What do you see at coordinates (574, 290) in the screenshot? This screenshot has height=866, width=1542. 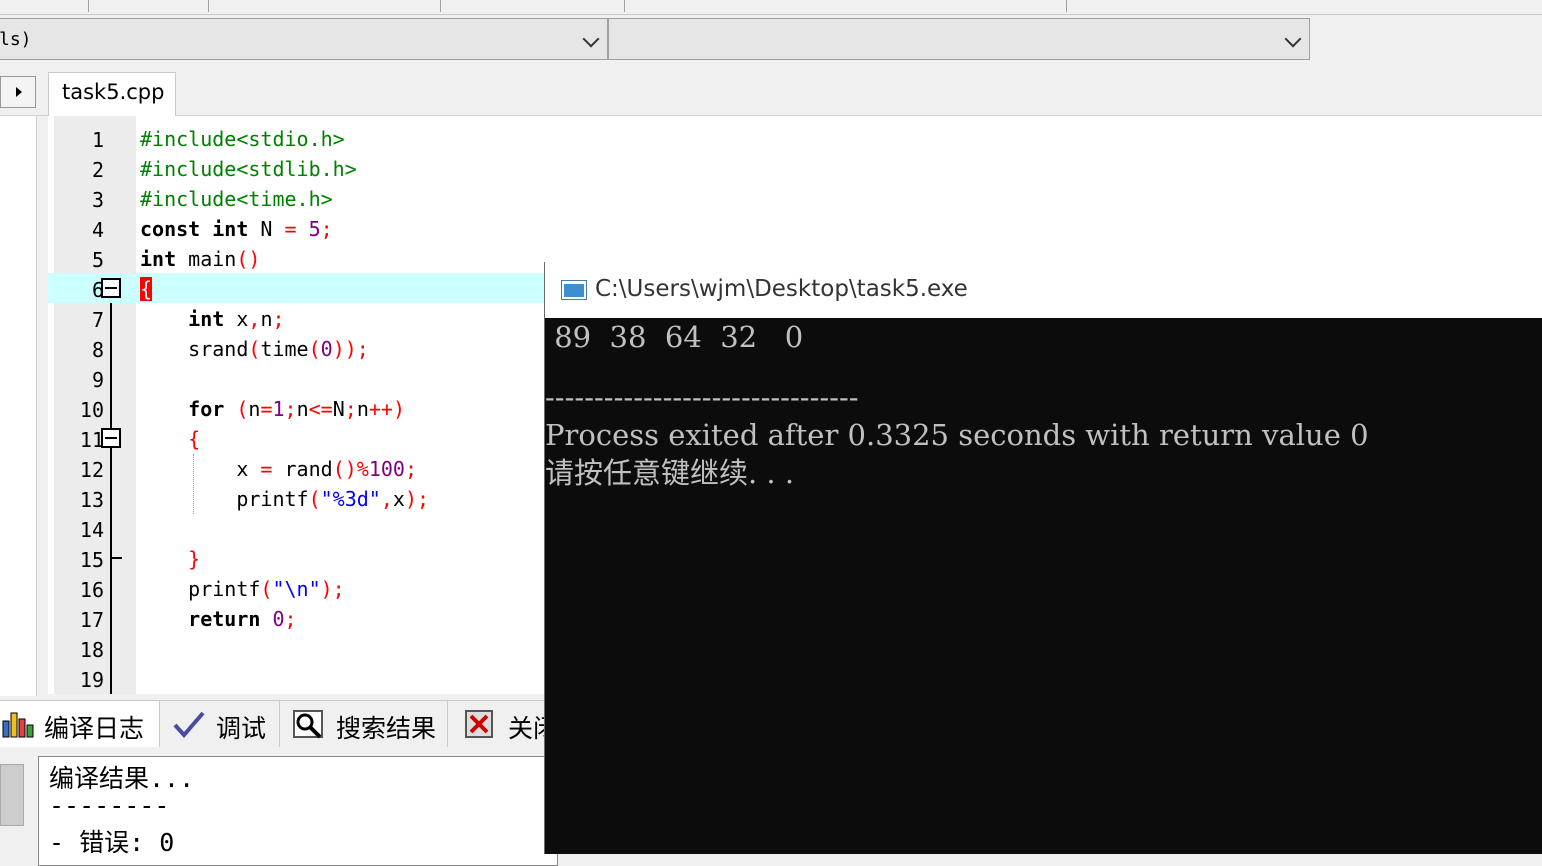 I see `console-app-icon` at bounding box center [574, 290].